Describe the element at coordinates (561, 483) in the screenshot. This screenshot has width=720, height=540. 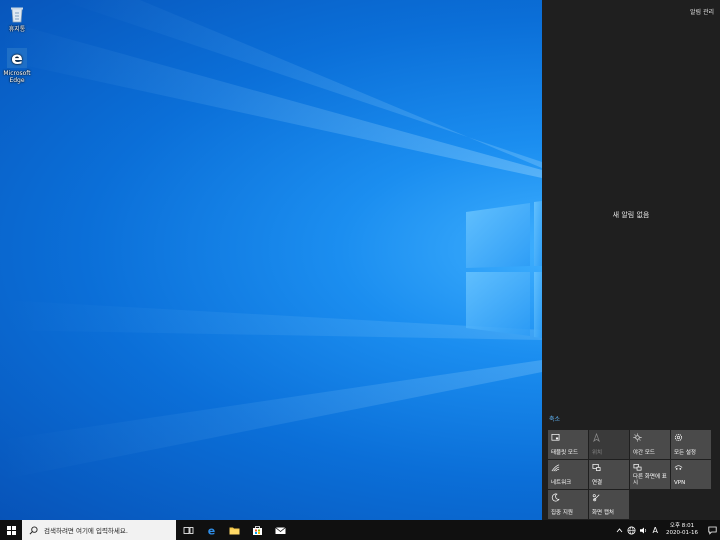
I see `tile-label: 네트워크` at that location.